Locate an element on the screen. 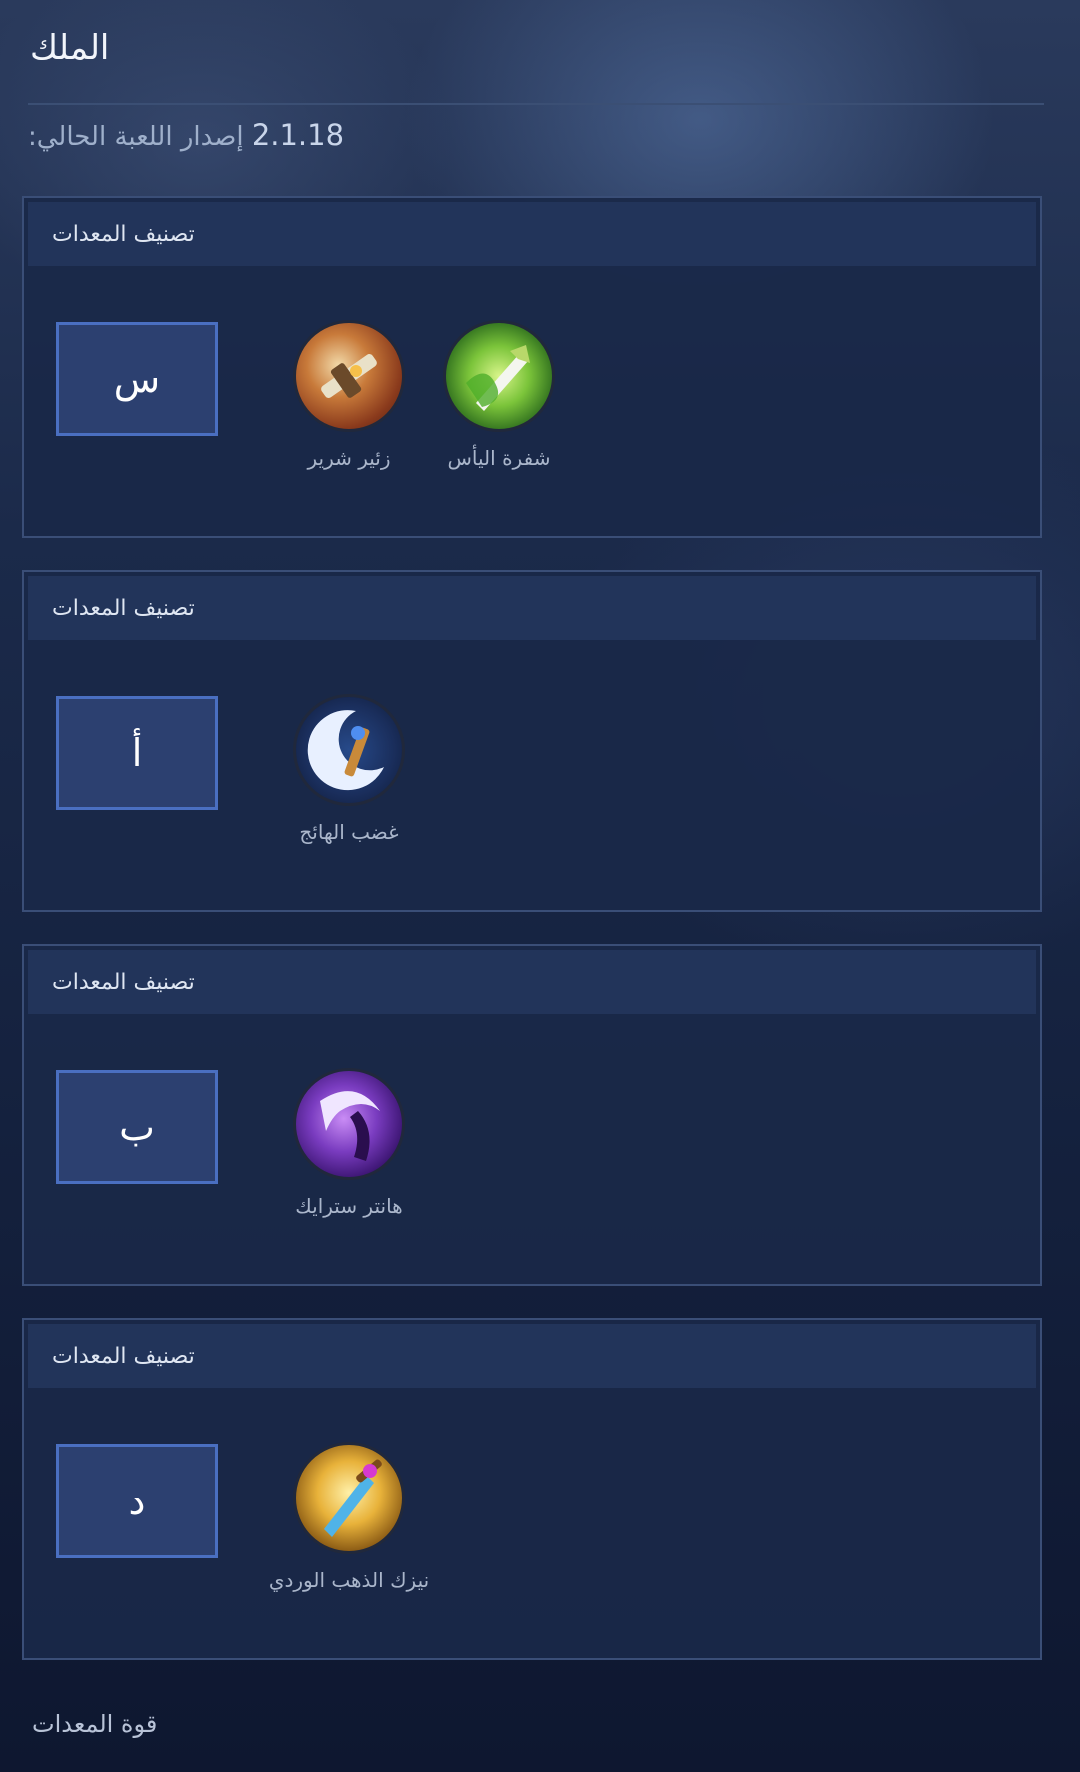  item-name: زئير شرير is located at coordinates (349, 458).